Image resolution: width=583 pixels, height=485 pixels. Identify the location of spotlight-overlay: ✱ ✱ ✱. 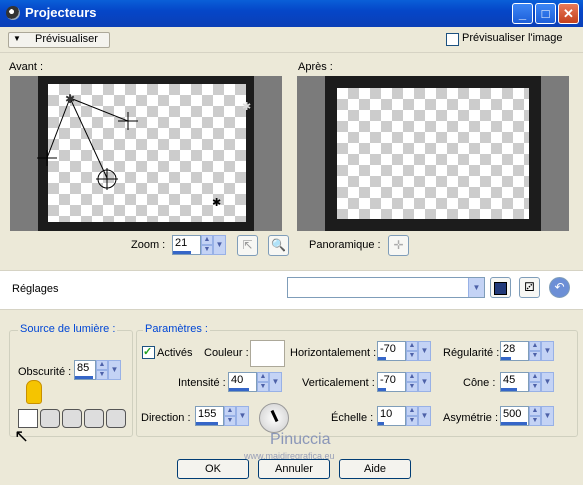
(146, 153).